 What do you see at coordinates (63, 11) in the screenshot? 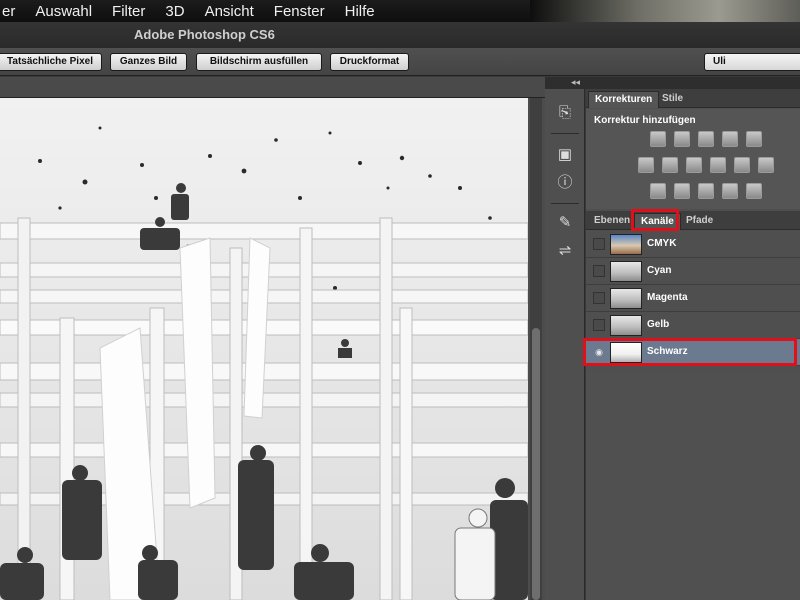
I see `menu-item-auswahl: Auswahl` at bounding box center [63, 11].